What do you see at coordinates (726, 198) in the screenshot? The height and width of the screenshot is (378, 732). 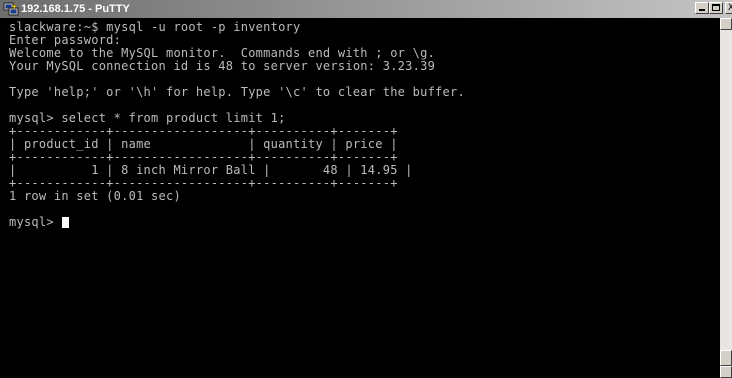 I see `vertical-scrollbar` at bounding box center [726, 198].